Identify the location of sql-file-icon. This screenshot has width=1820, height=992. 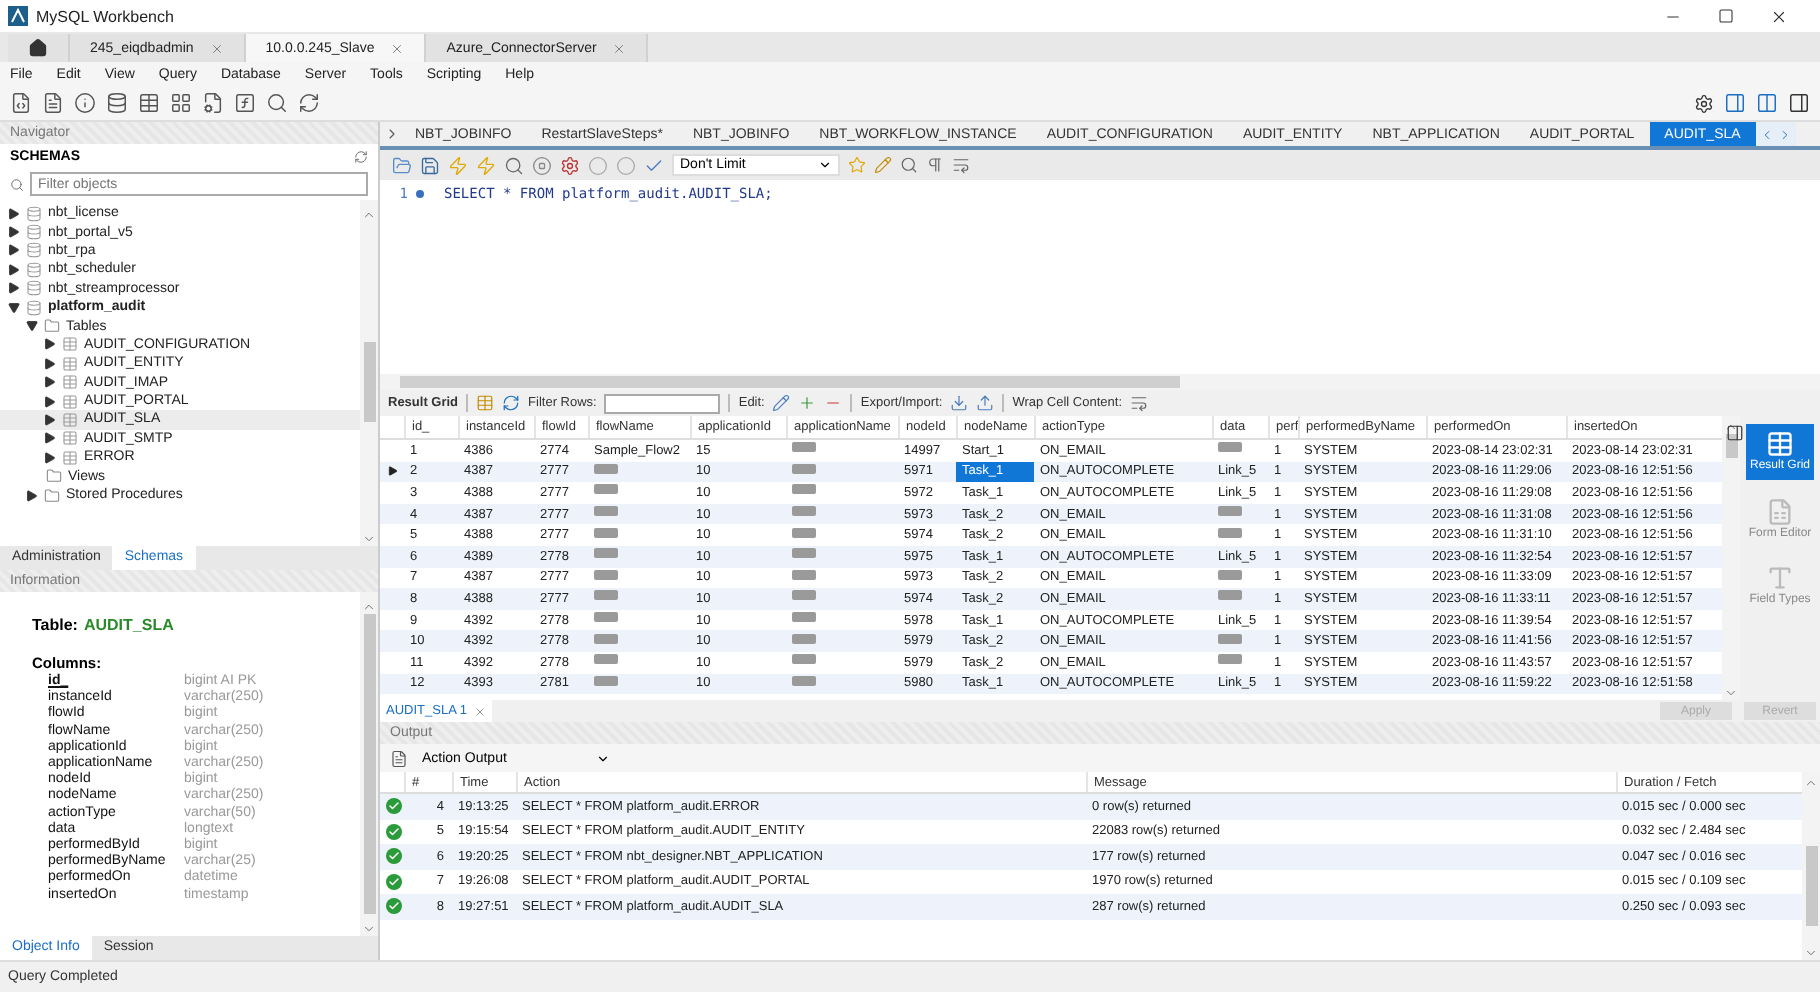
(21, 103).